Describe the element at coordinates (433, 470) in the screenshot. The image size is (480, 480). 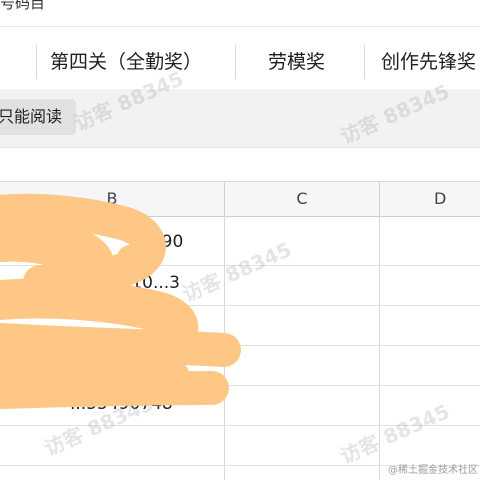
I see `footer-credit: @稀土掘金技术社区` at that location.